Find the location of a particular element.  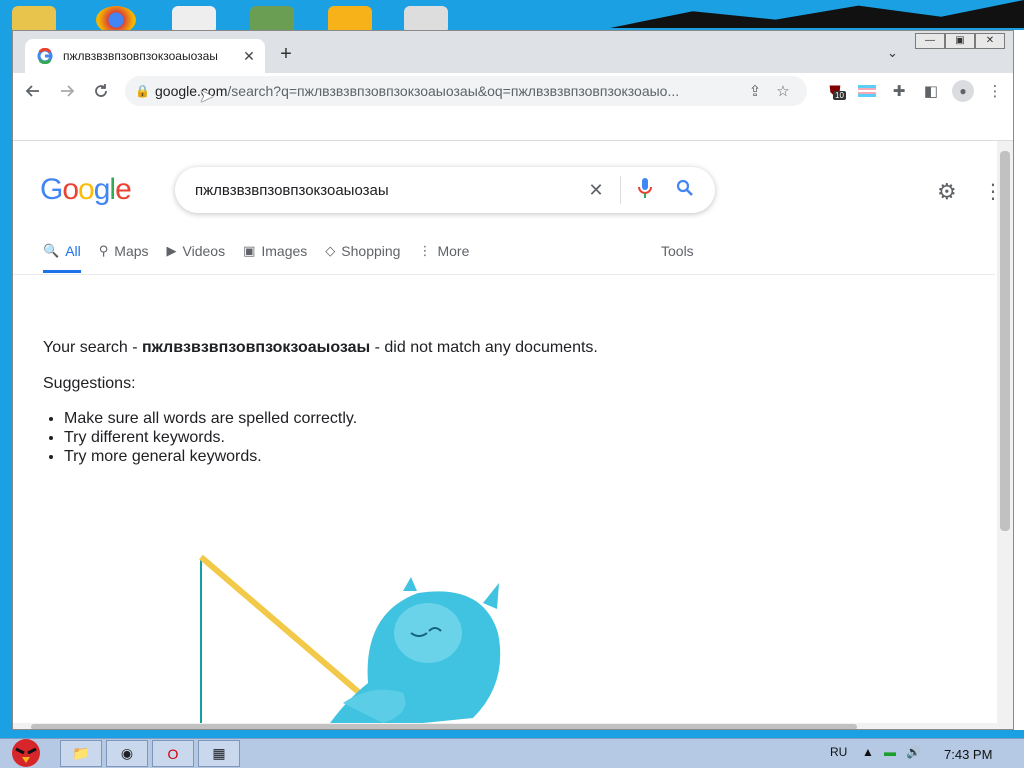

search-tab-images: ▣ Images is located at coordinates (275, 257).